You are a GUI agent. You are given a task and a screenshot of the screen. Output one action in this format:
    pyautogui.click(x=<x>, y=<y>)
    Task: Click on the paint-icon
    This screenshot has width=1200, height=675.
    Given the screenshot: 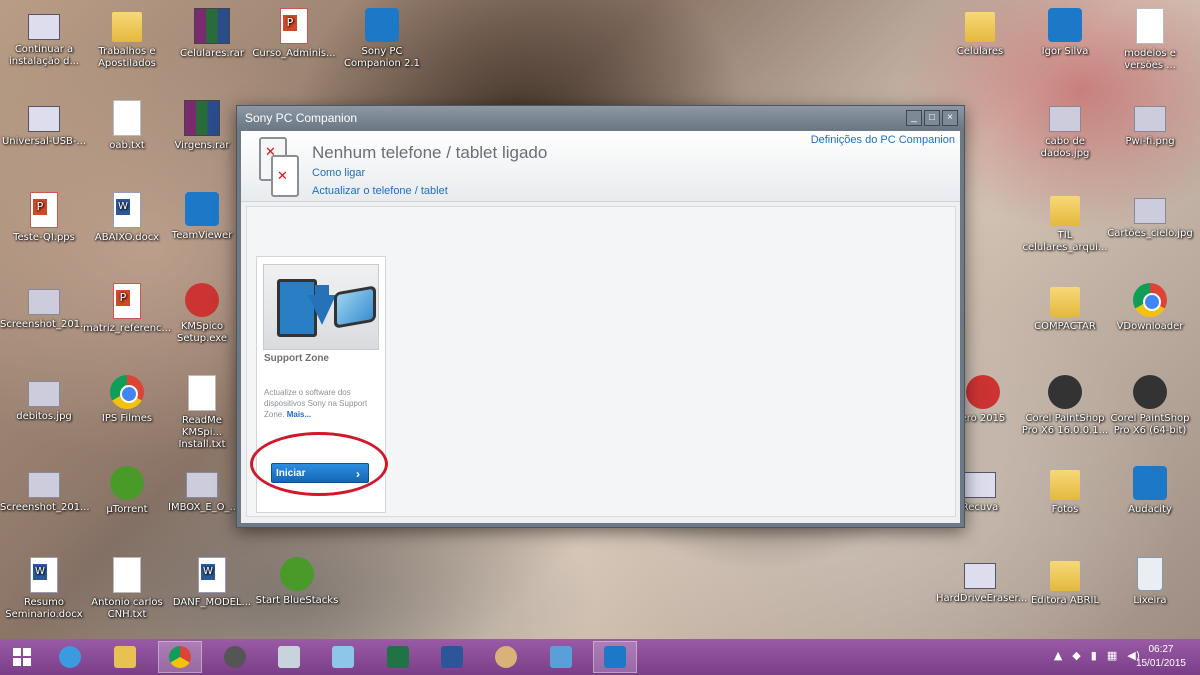 What is the action you would take?
    pyautogui.click(x=506, y=657)
    